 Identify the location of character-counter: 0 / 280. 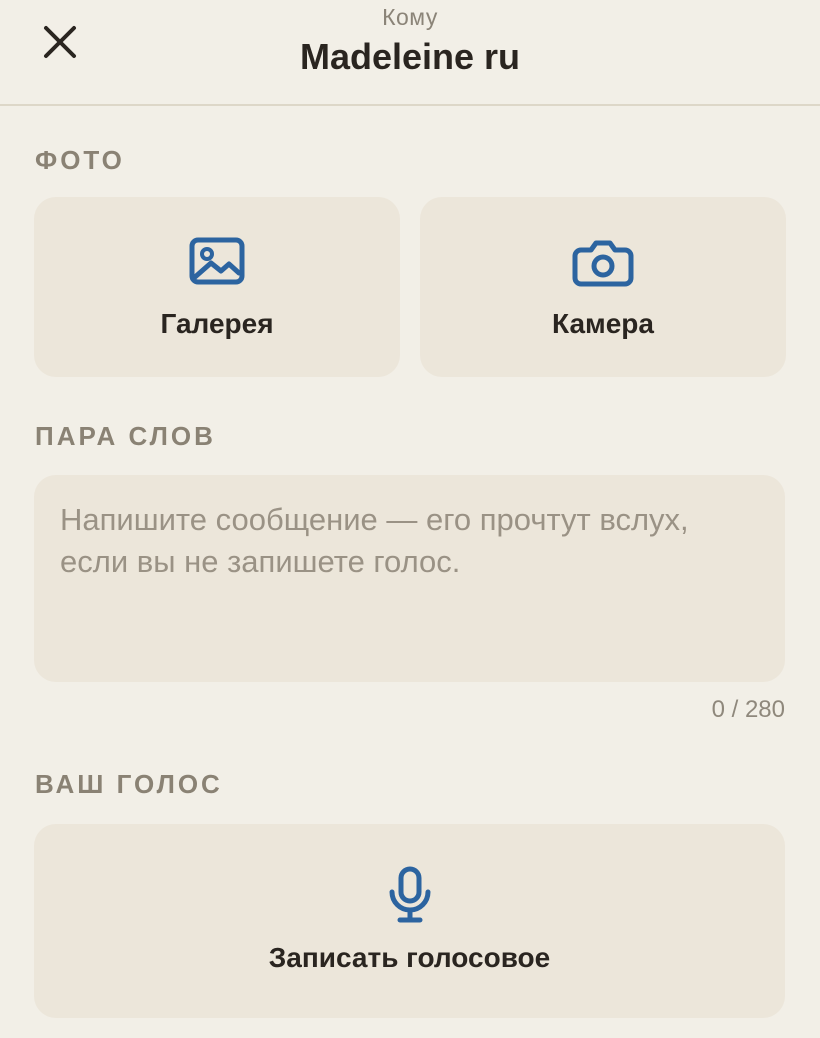
(748, 709).